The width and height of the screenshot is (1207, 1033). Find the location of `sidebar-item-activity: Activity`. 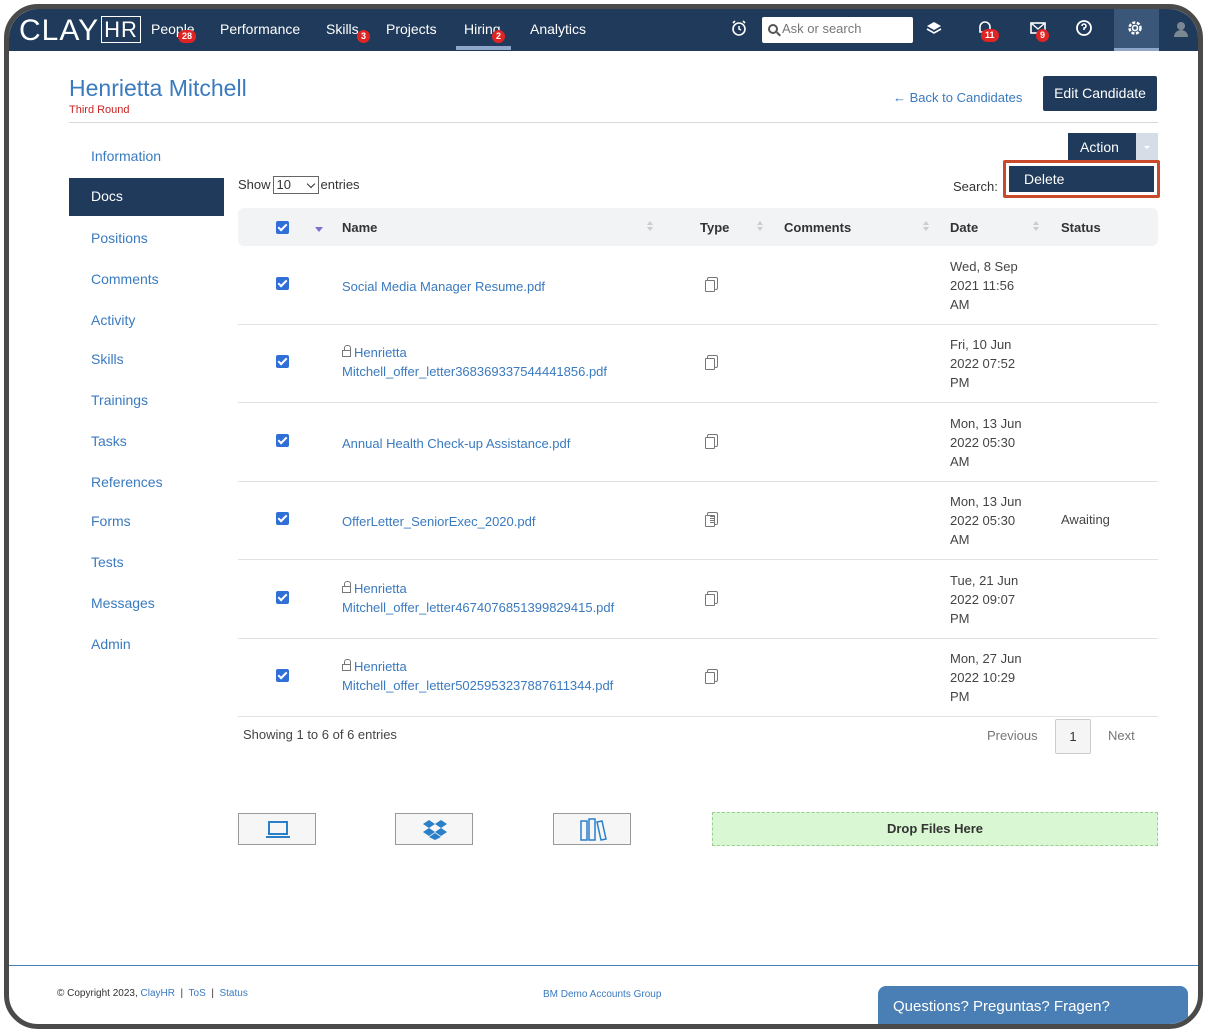

sidebar-item-activity: Activity is located at coordinates (113, 320).